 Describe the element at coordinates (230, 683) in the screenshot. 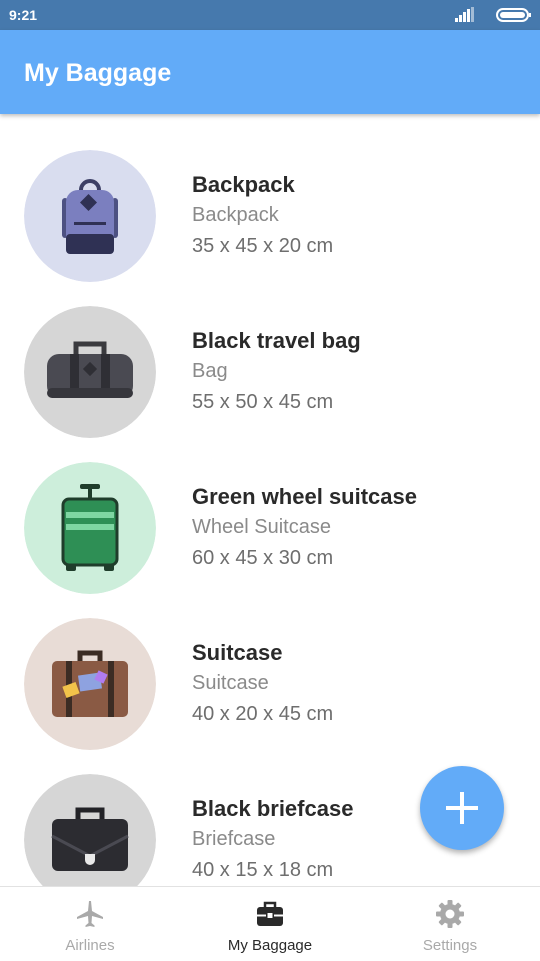

I see `item-type: Suitcase` at that location.